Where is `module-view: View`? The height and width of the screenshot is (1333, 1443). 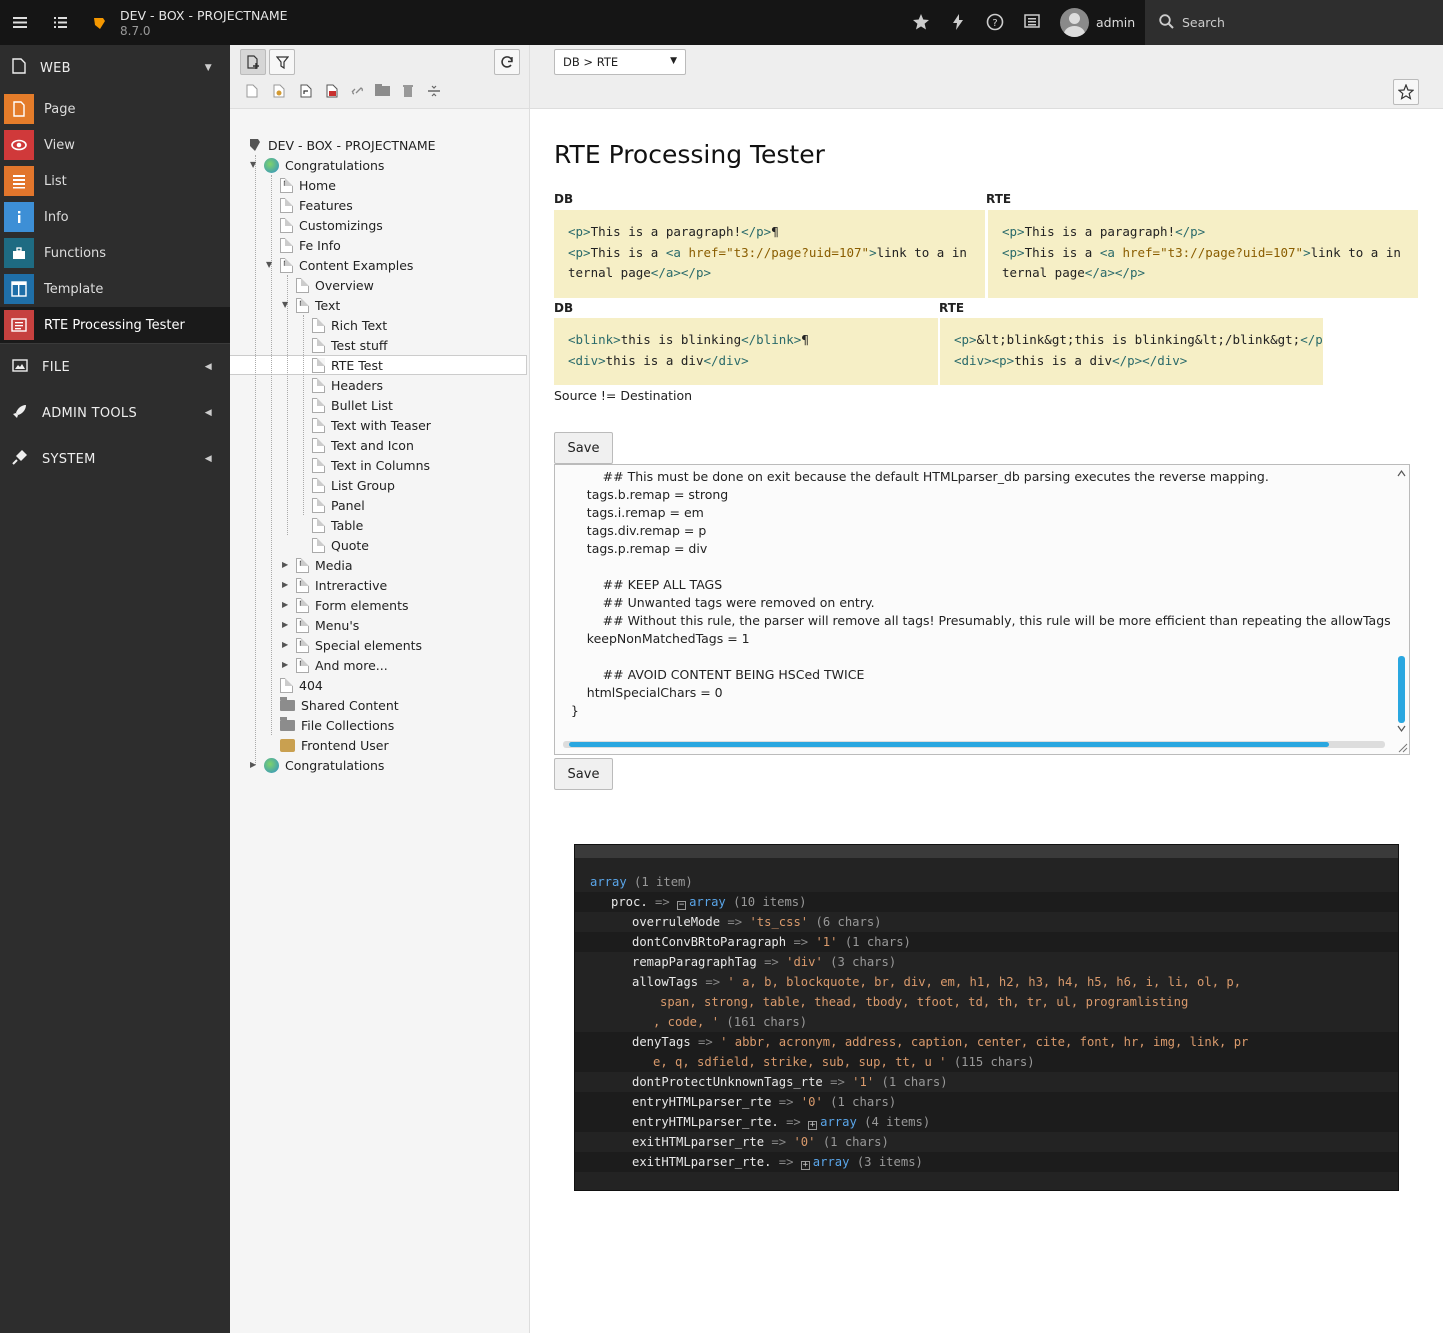
module-view: View is located at coordinates (115, 145).